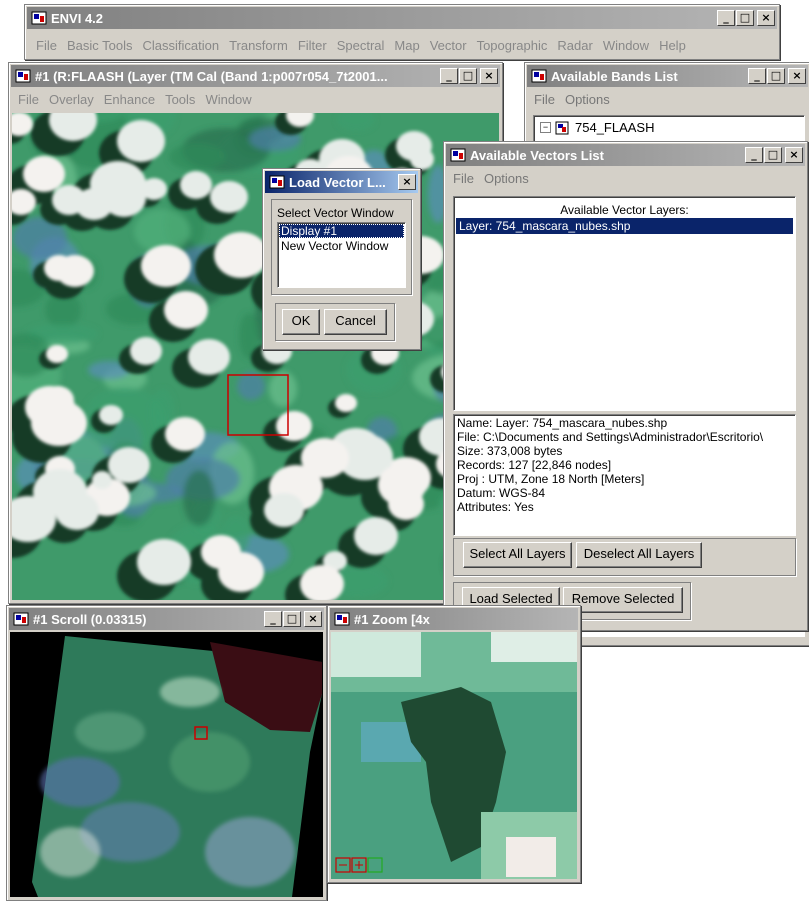 The width and height of the screenshot is (809, 901). Describe the element at coordinates (28, 99) in the screenshot. I see `image-menu-file: File` at that location.